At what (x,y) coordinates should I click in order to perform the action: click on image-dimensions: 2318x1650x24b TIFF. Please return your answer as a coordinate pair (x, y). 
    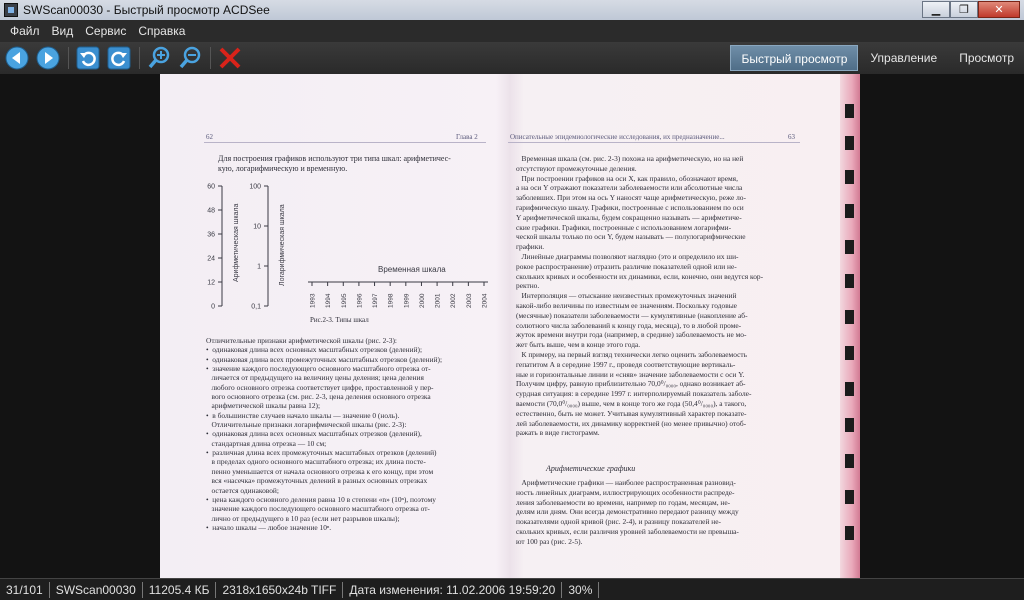
    Looking at the image, I should click on (280, 589).